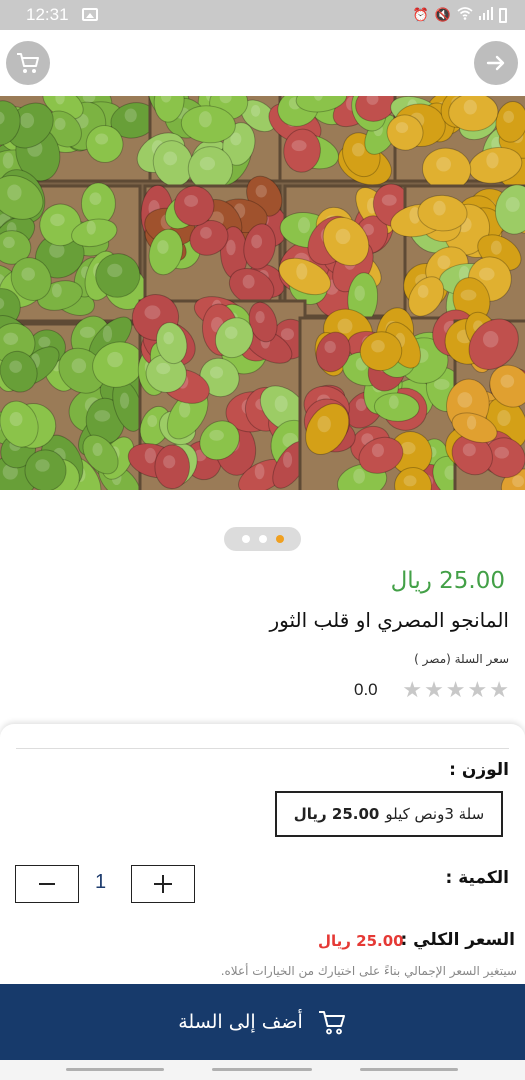 This screenshot has width=525, height=1080. I want to click on battery-icon, so click(503, 15).